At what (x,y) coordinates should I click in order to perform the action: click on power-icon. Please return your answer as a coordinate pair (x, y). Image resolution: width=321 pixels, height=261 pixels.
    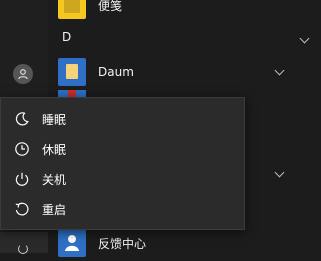
    Looking at the image, I should click on (22, 179).